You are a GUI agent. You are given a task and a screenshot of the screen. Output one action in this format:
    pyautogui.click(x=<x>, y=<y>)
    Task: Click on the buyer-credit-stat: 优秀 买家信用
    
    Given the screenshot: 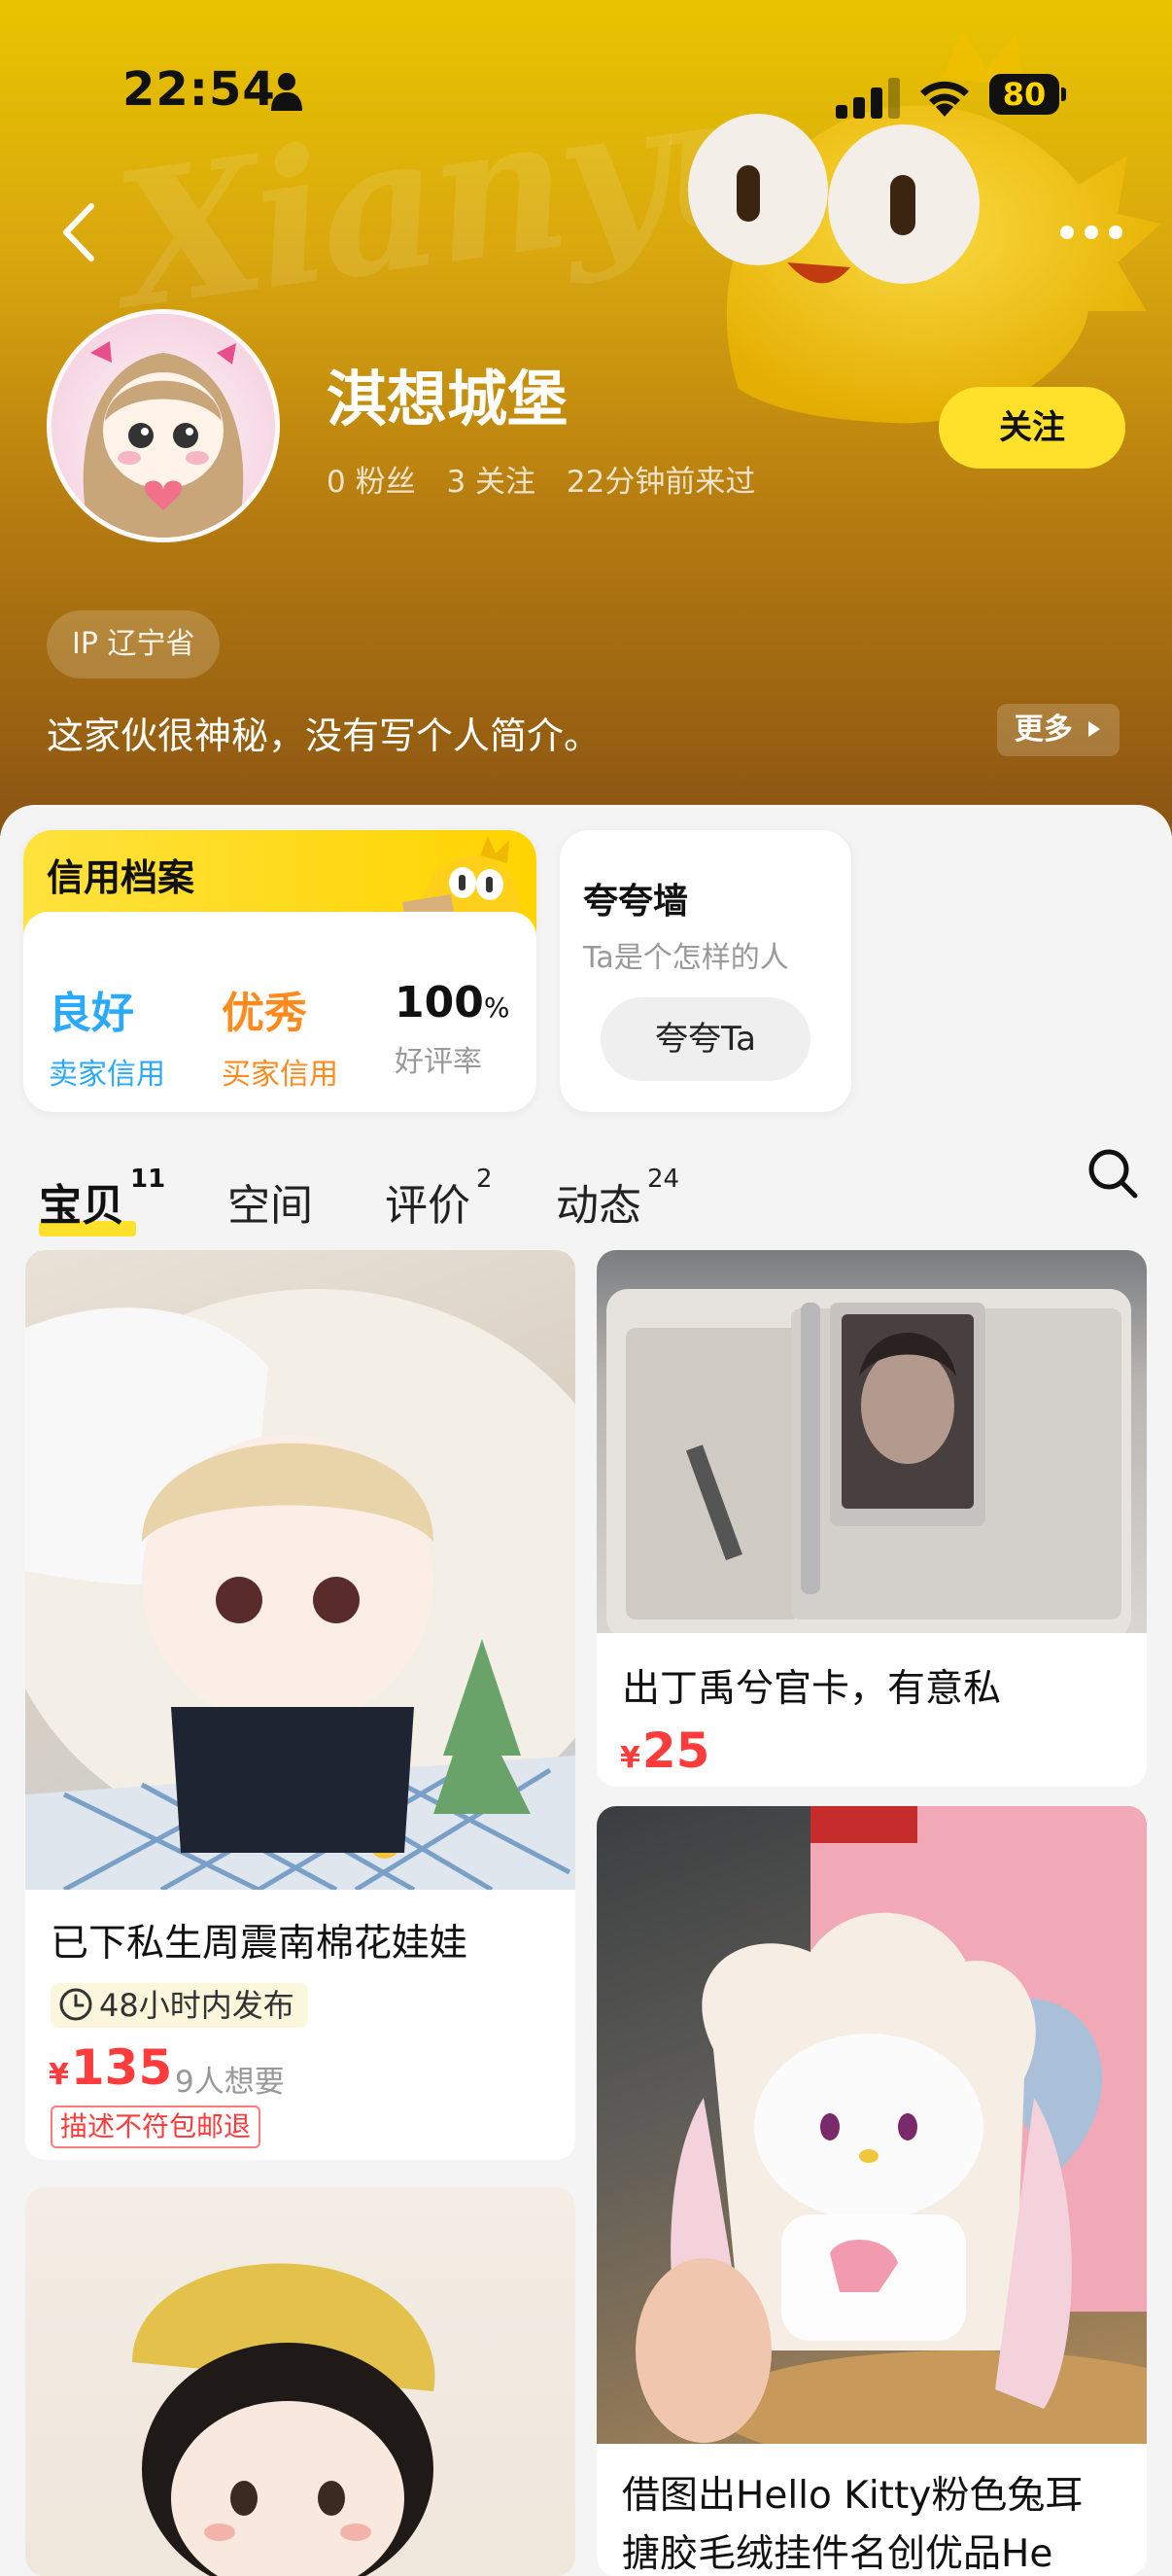 What is the action you would take?
    pyautogui.click(x=280, y=1035)
    